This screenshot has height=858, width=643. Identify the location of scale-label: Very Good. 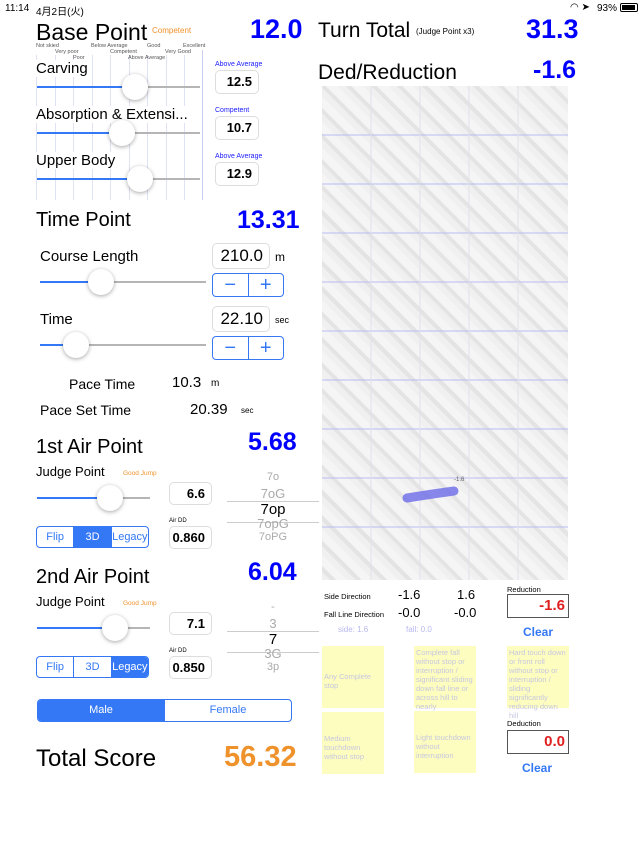
(178, 52).